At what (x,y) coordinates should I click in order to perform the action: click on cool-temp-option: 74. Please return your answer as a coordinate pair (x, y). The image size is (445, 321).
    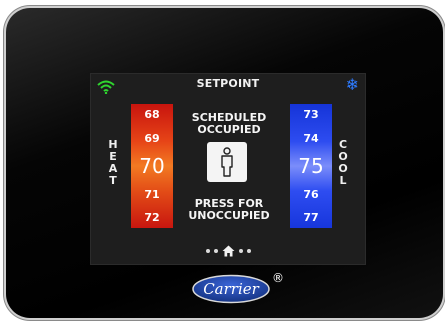
    Looking at the image, I should click on (310, 138).